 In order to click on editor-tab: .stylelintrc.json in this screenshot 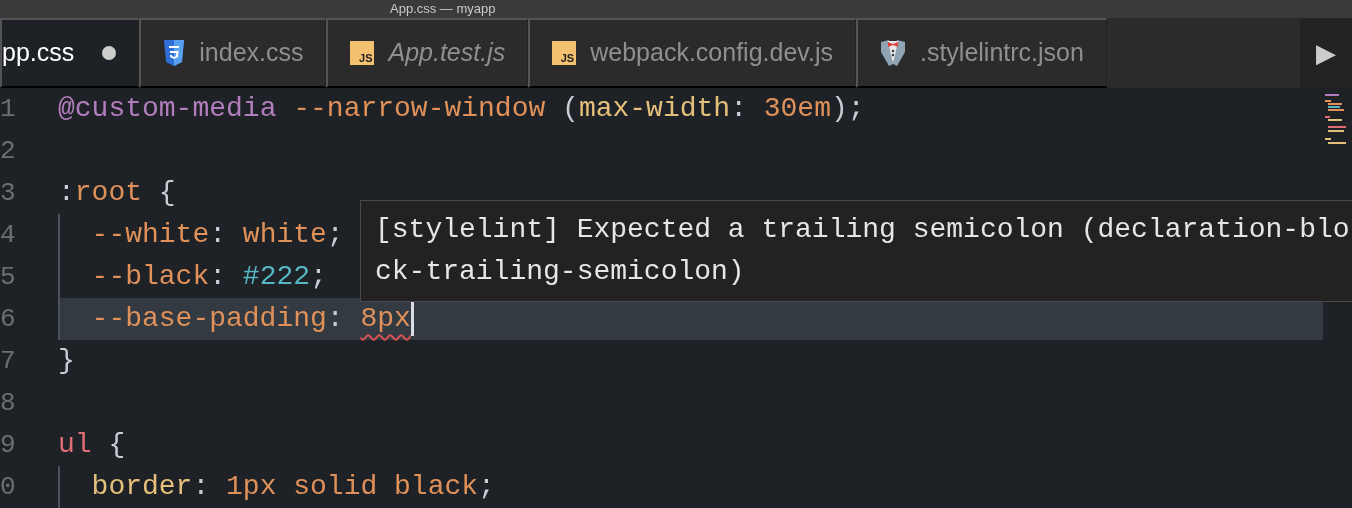, I will do `click(981, 53)`.